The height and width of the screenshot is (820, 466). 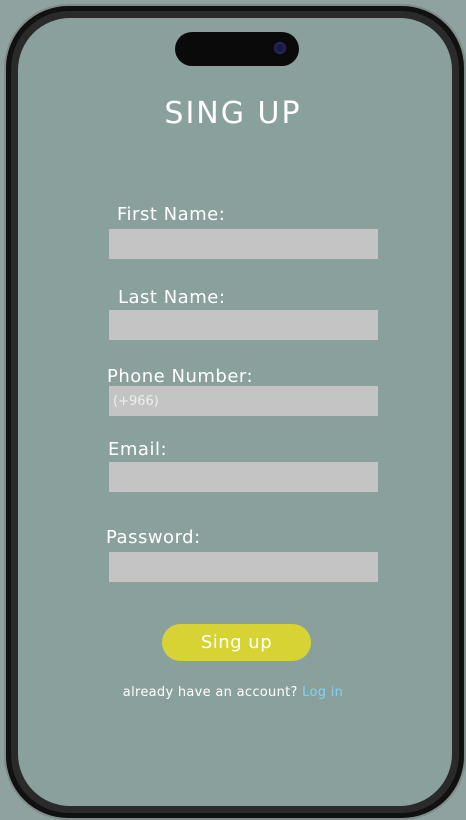 What do you see at coordinates (243, 567) in the screenshot?
I see `password-field` at bounding box center [243, 567].